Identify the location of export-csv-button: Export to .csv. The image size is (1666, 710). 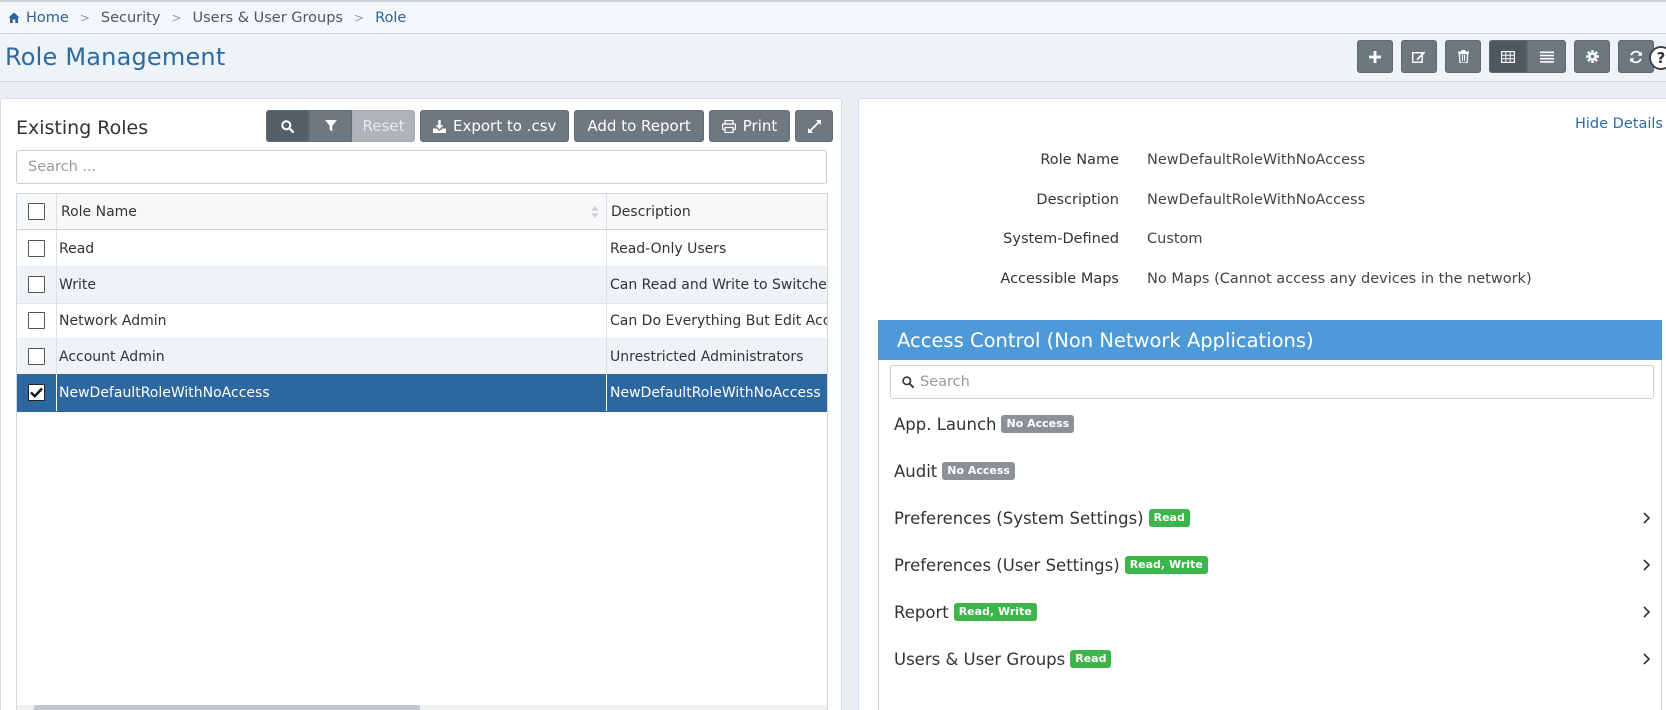
(495, 126).